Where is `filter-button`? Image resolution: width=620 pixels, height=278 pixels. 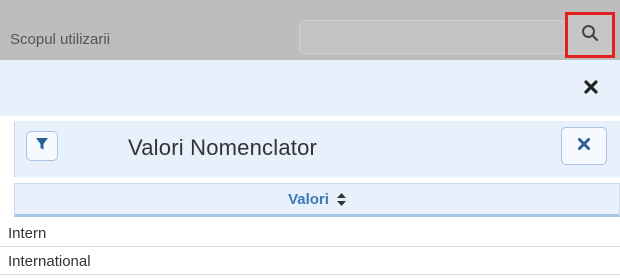
filter-button is located at coordinates (42, 146).